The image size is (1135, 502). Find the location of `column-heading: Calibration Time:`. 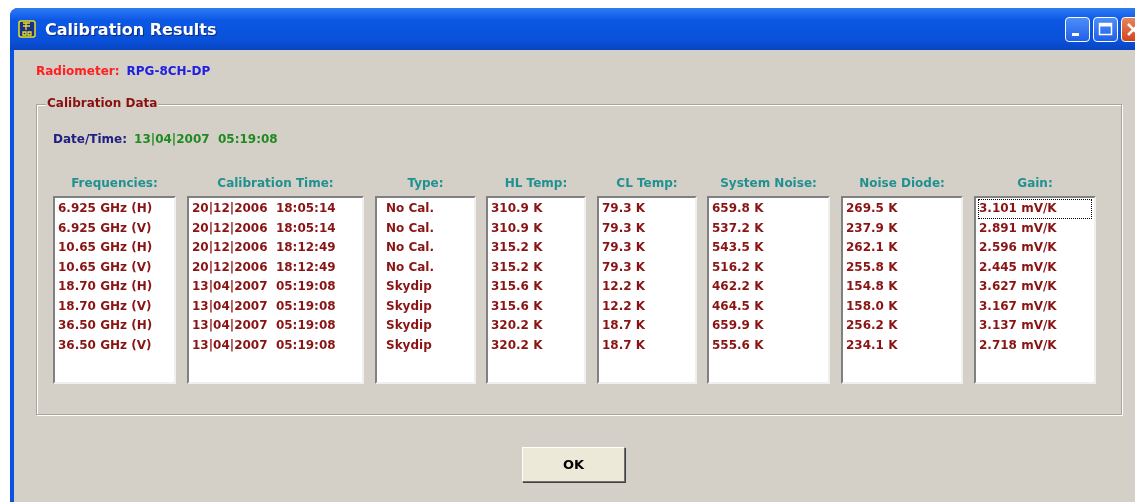

column-heading: Calibration Time: is located at coordinates (275, 183).